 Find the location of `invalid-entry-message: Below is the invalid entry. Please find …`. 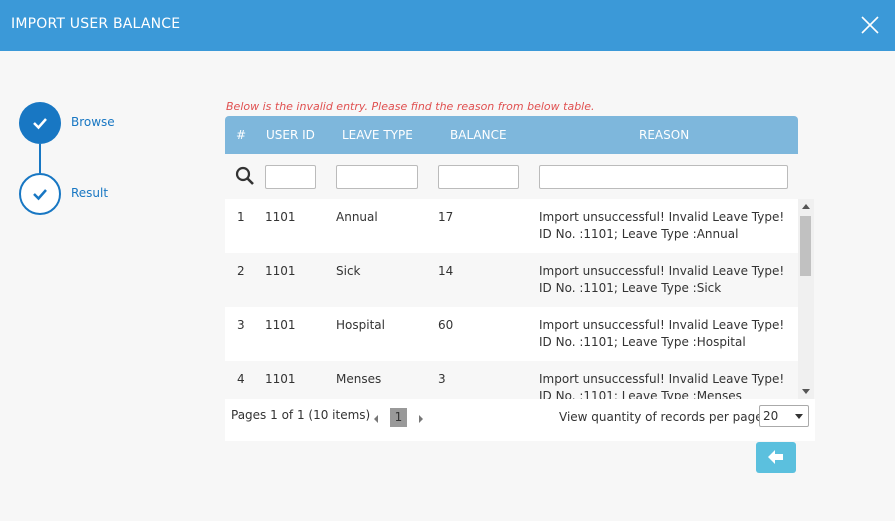

invalid-entry-message: Below is the invalid entry. Please find … is located at coordinates (410, 106).